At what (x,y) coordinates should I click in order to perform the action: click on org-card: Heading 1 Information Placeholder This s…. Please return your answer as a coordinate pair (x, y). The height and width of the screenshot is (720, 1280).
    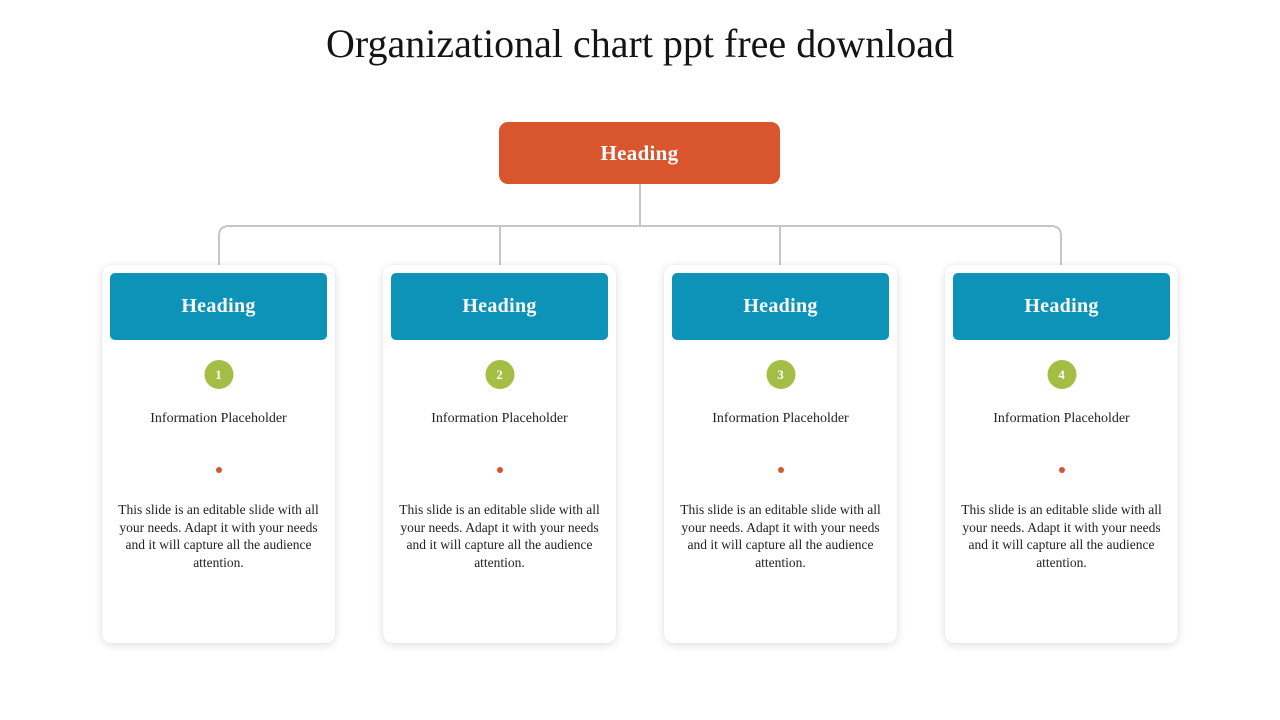
    Looking at the image, I should click on (218, 454).